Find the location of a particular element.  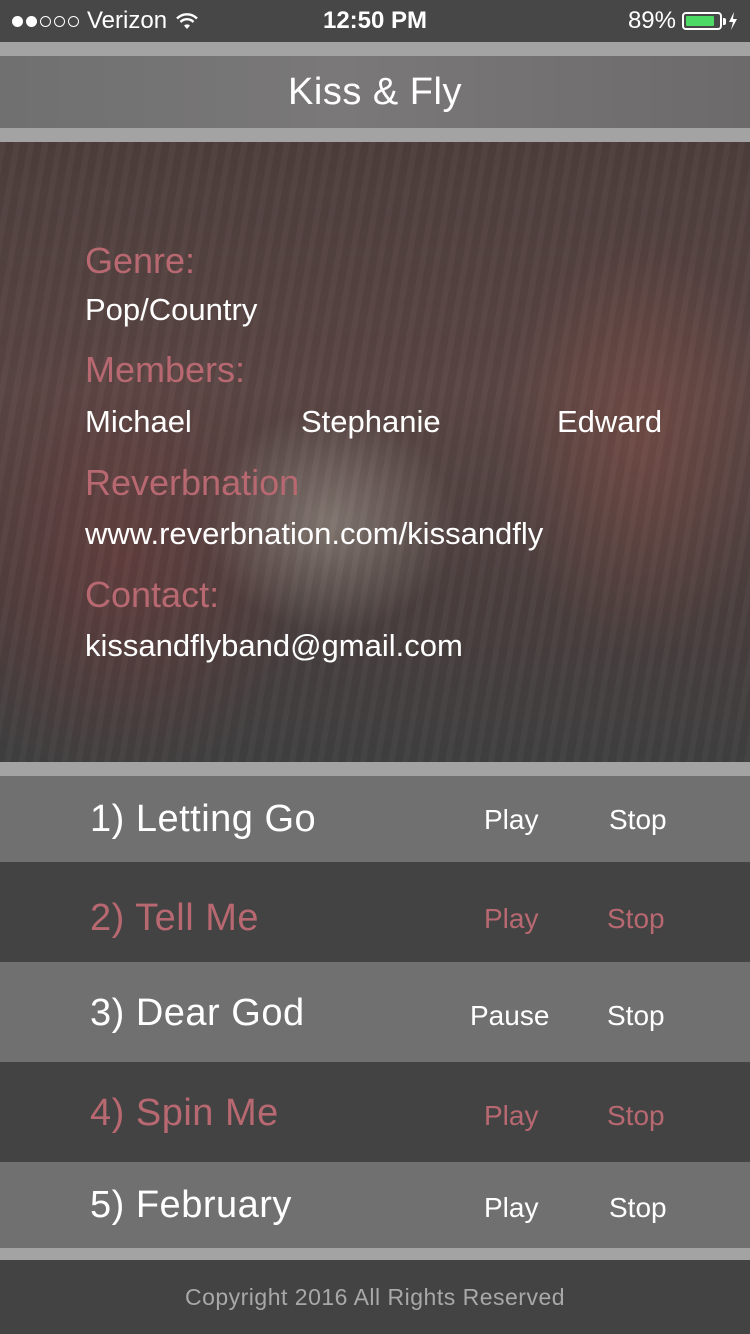

footer: Copyright 2016 All Rights Reserved is located at coordinates (375, 1297).